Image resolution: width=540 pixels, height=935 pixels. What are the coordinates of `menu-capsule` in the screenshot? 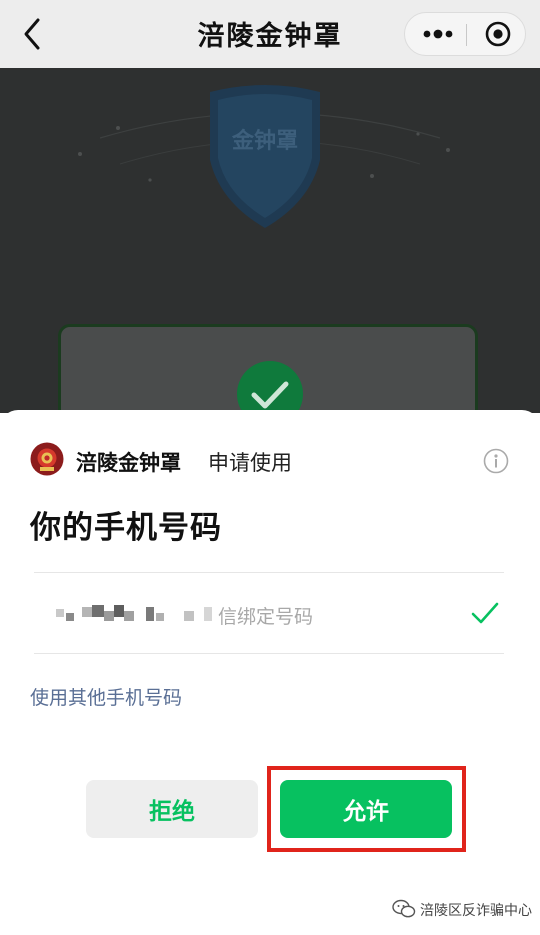 It's located at (465, 34).